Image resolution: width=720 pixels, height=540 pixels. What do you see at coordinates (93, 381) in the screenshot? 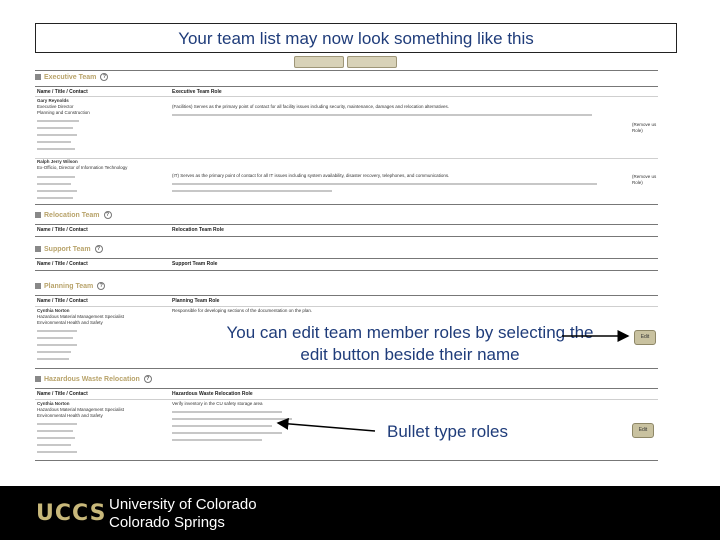
I see `section-heading-hazardous-waste: Hazardous Waste Relocation?` at bounding box center [93, 381].